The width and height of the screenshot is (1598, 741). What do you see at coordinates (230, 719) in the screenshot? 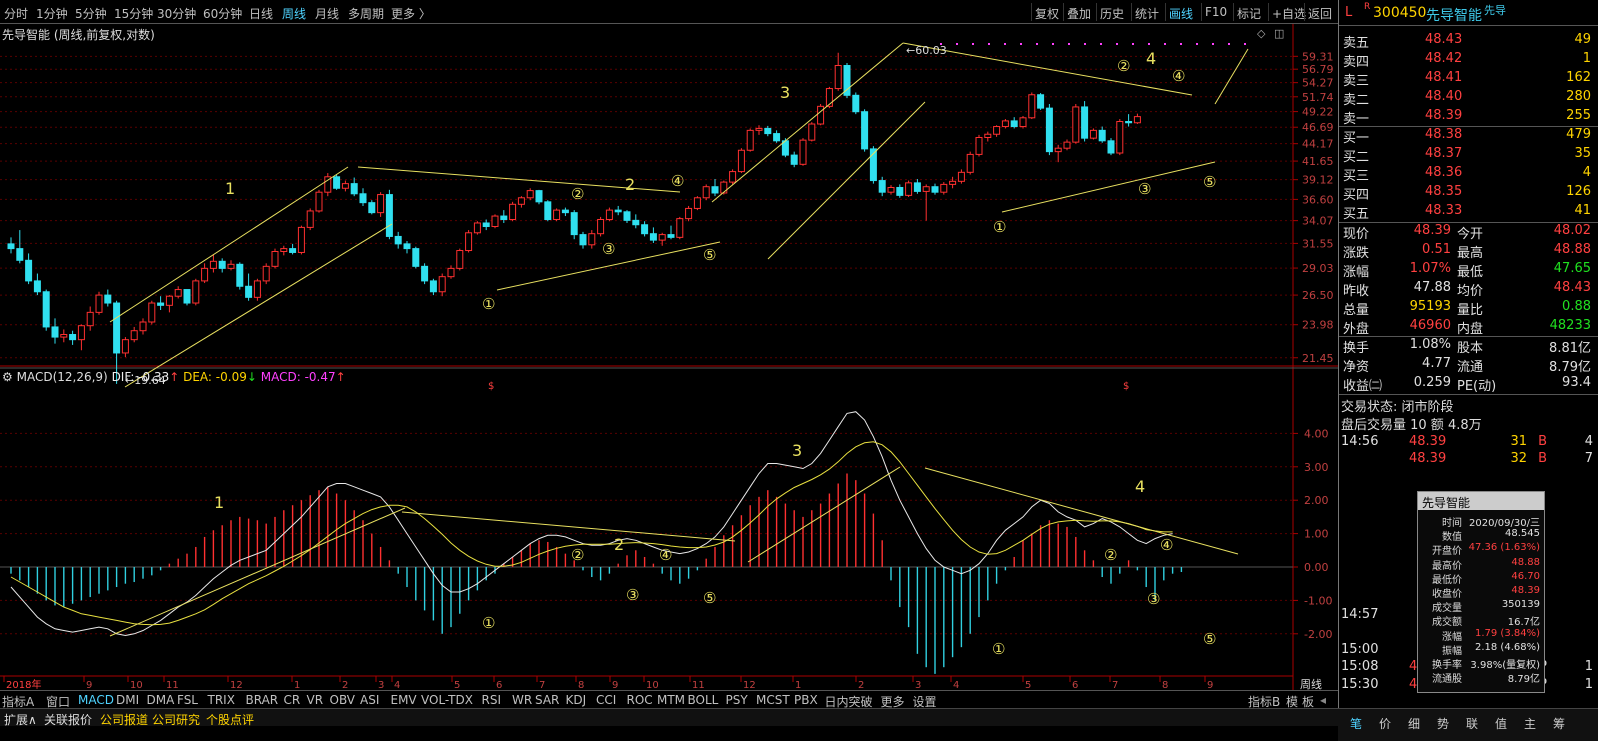
I see `footer-stock-comments: 个股点评` at bounding box center [230, 719].